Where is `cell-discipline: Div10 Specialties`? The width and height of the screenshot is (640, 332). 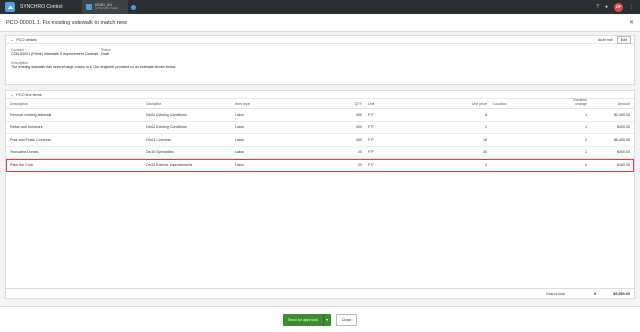 cell-discipline: Div10 Specialties is located at coordinates (160, 152).